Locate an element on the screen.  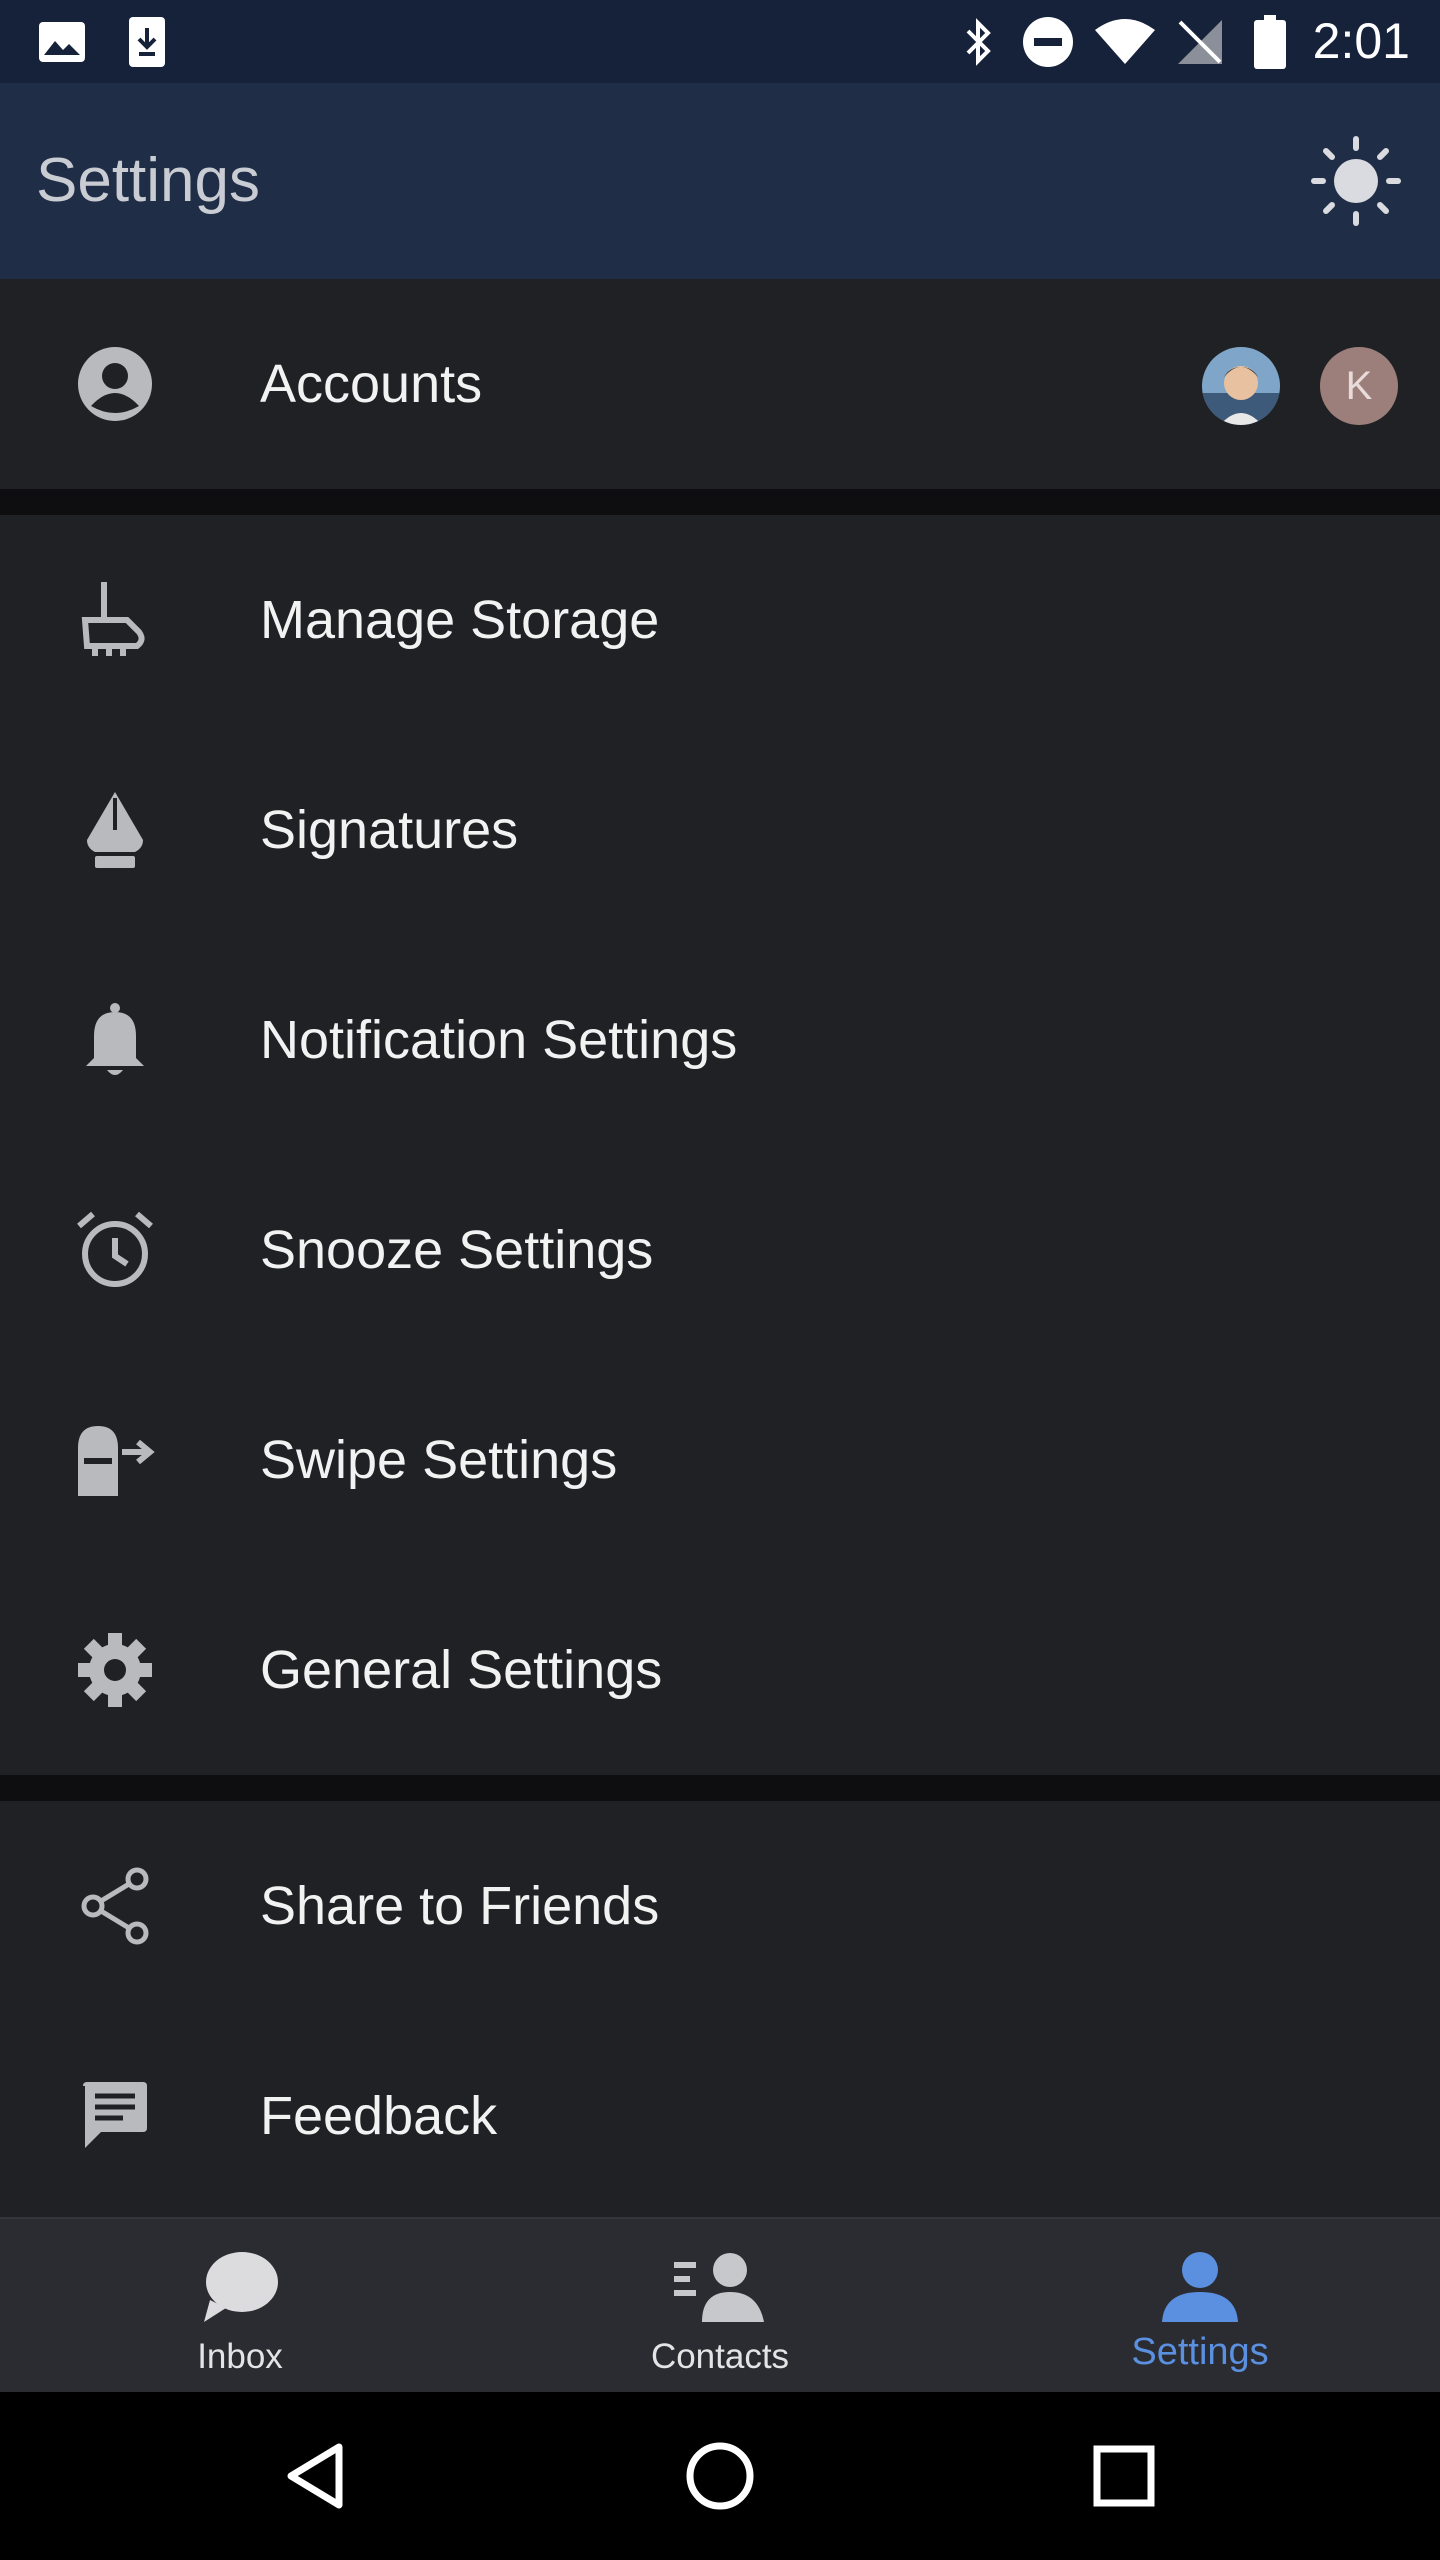
theme-toggle-button is located at coordinates (1356, 181).